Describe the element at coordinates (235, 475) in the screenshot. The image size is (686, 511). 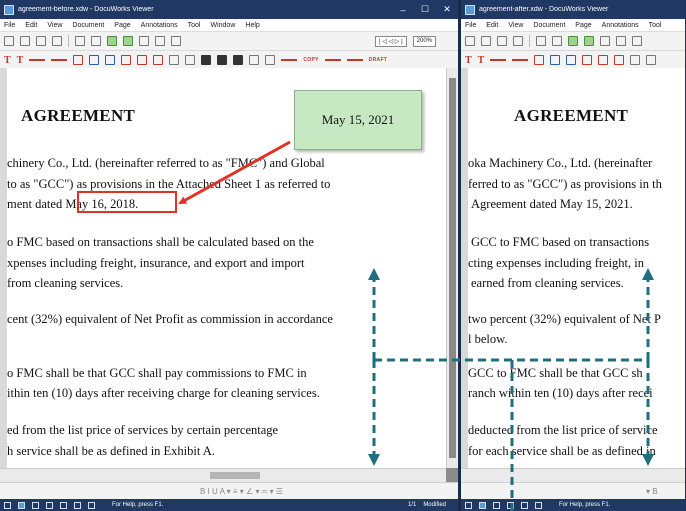
I see `left-horizontal-scroll-thumb` at that location.